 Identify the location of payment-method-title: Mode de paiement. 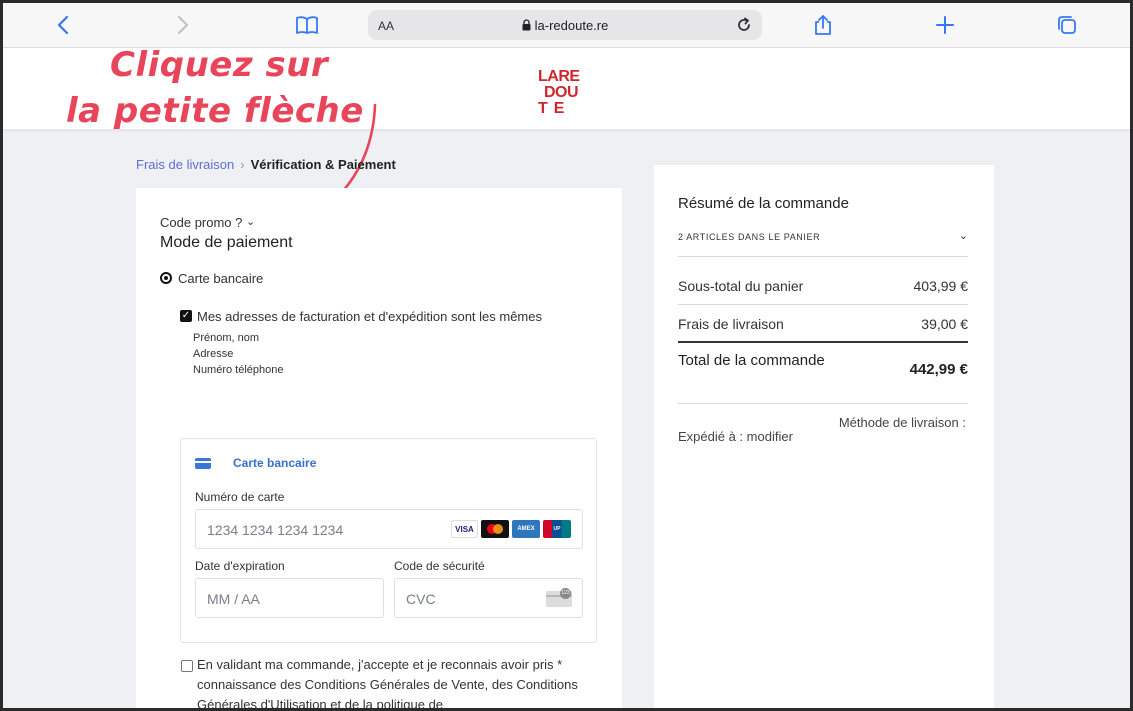
(226, 242).